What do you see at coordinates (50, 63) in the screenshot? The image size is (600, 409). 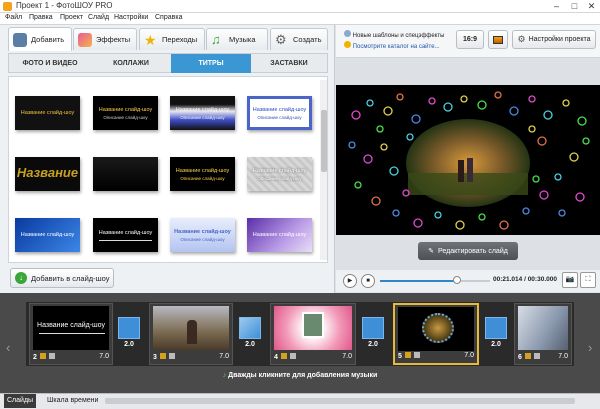 I see `subtab-photo-video: ФОТО И ВИДЕО` at bounding box center [50, 63].